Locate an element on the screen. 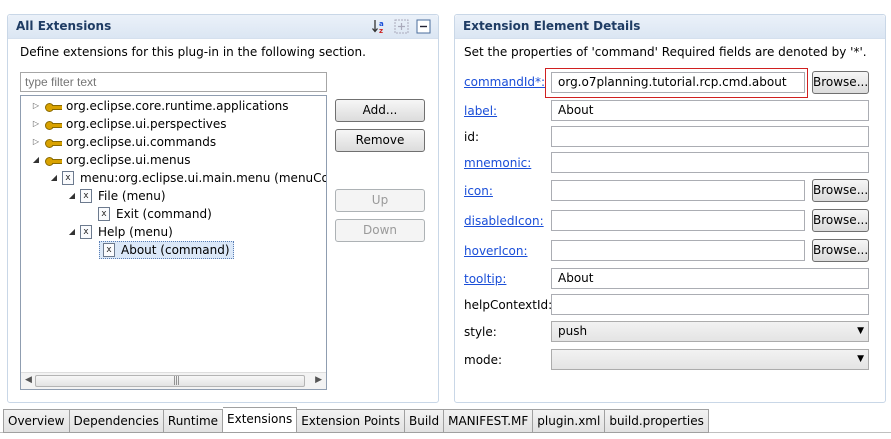 Image resolution: width=891 pixels, height=439 pixels. tree-item-label: File (menu) is located at coordinates (132, 196).